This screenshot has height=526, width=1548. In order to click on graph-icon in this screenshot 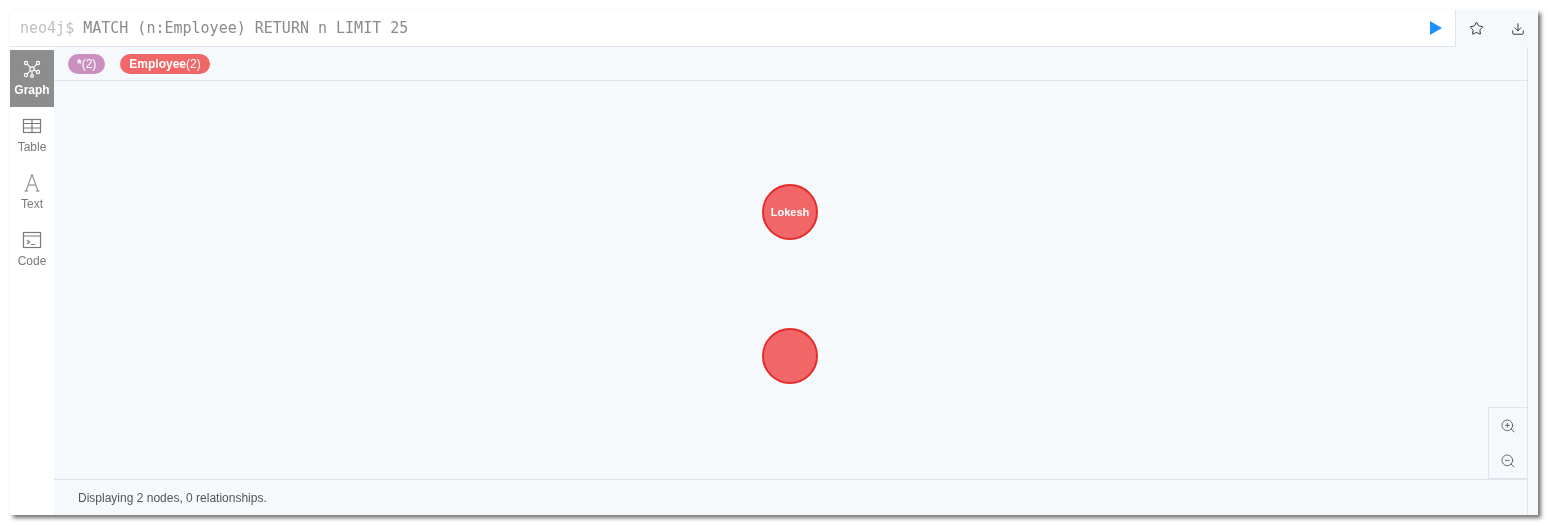, I will do `click(32, 68)`.